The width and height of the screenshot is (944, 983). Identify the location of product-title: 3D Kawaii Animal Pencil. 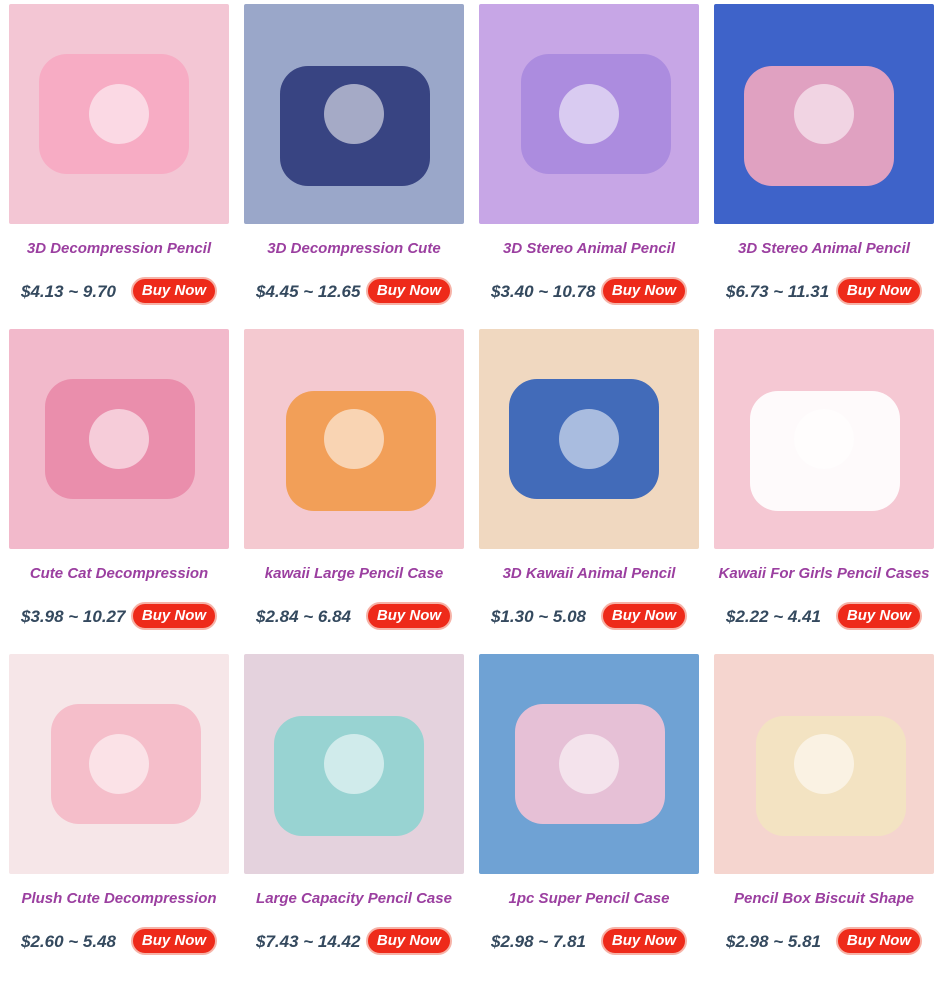
(589, 573).